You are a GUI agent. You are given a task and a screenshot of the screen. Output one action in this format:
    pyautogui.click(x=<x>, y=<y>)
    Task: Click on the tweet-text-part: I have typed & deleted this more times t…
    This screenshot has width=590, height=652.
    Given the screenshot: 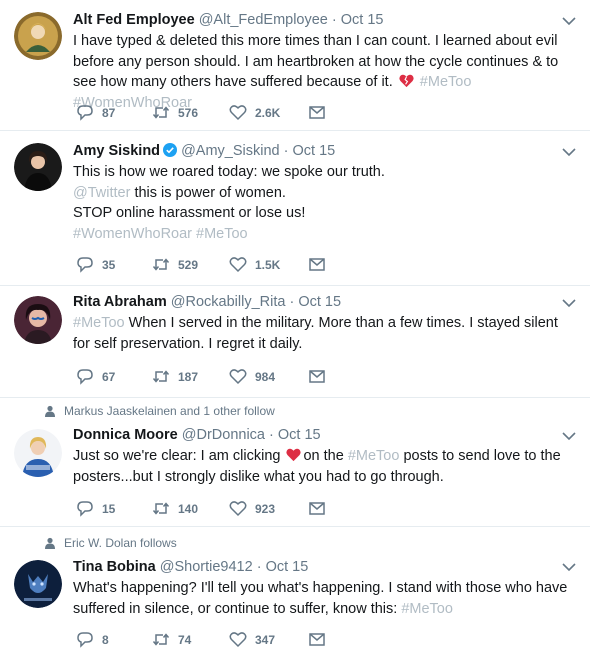 What is the action you would take?
    pyautogui.click(x=316, y=61)
    